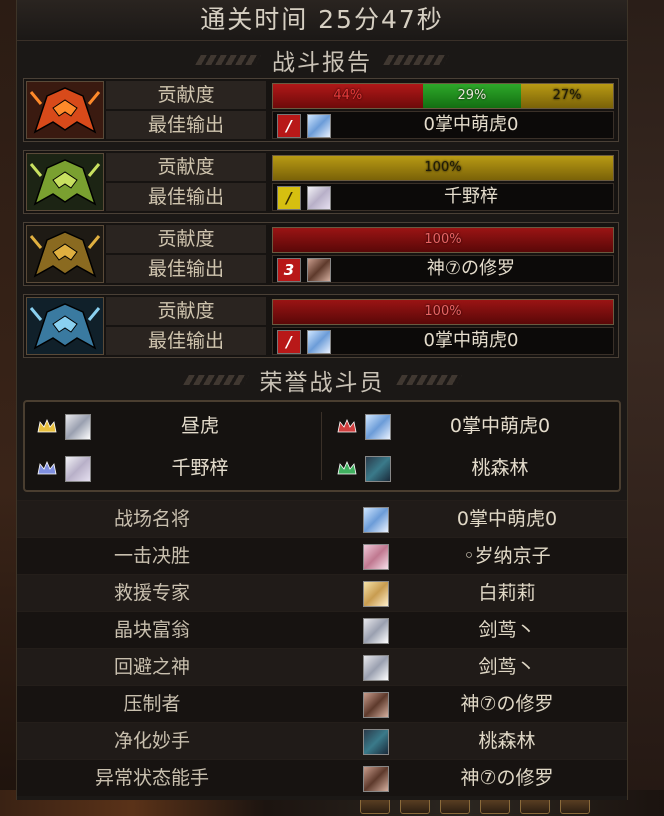  What do you see at coordinates (322, 703) in the screenshot?
I see `award-row: 压制者 神⑦の修罗` at bounding box center [322, 703].